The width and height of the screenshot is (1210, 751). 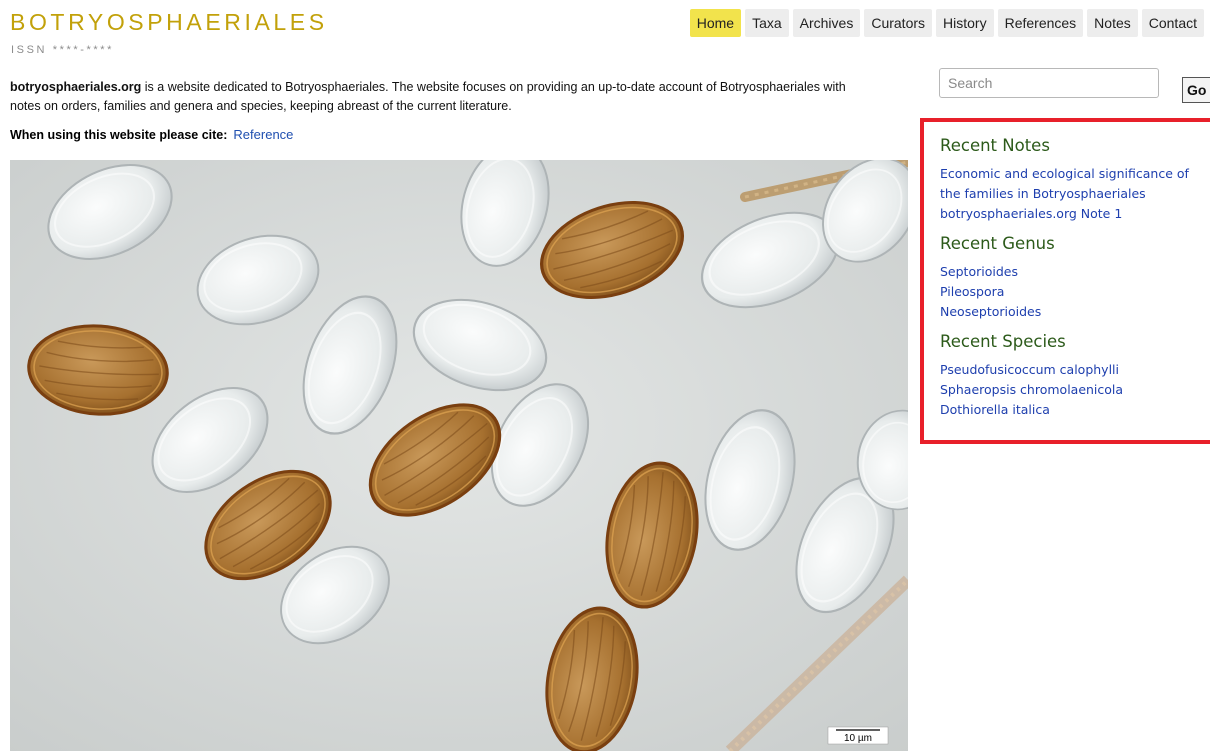 What do you see at coordinates (715, 23) in the screenshot?
I see `nav-home: Home` at bounding box center [715, 23].